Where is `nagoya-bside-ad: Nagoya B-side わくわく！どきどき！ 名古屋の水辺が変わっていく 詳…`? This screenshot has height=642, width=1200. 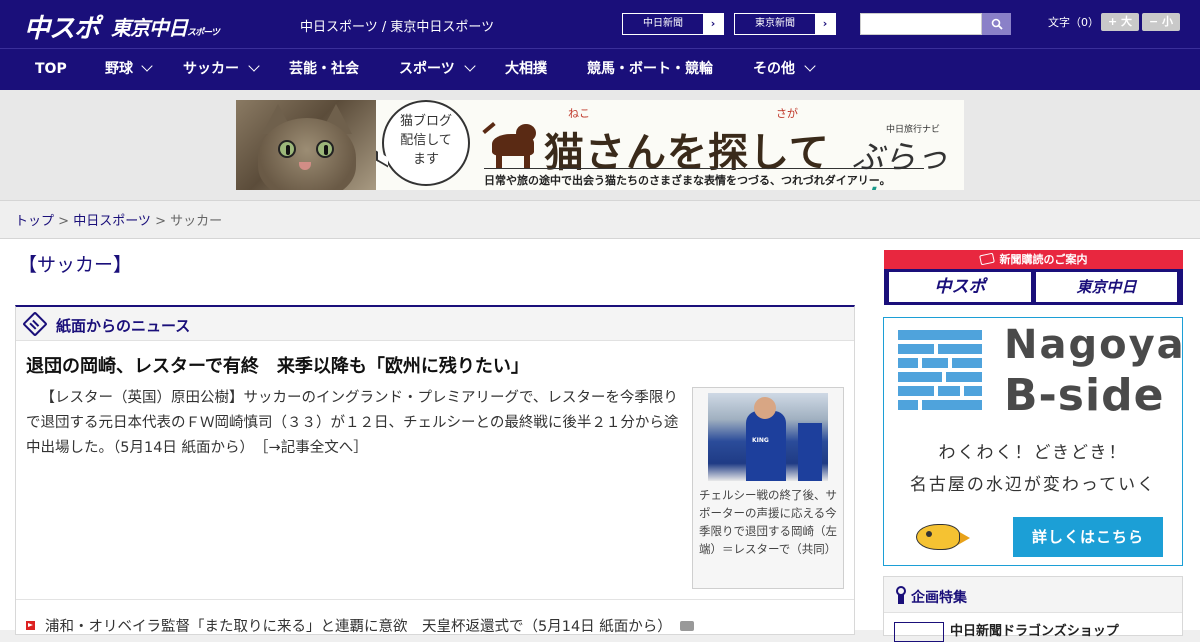 nagoya-bside-ad: Nagoya B-side わくわく！どきどき！ 名古屋の水辺が変わっていく 詳… is located at coordinates (1034, 441).